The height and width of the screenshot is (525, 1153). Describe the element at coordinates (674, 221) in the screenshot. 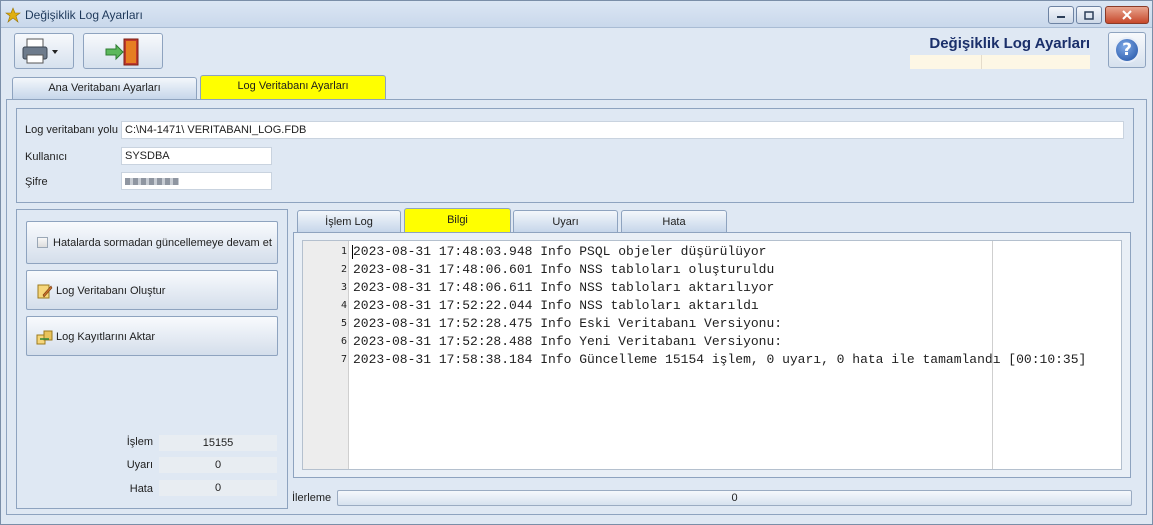

I see `tab-hata: Hata` at that location.